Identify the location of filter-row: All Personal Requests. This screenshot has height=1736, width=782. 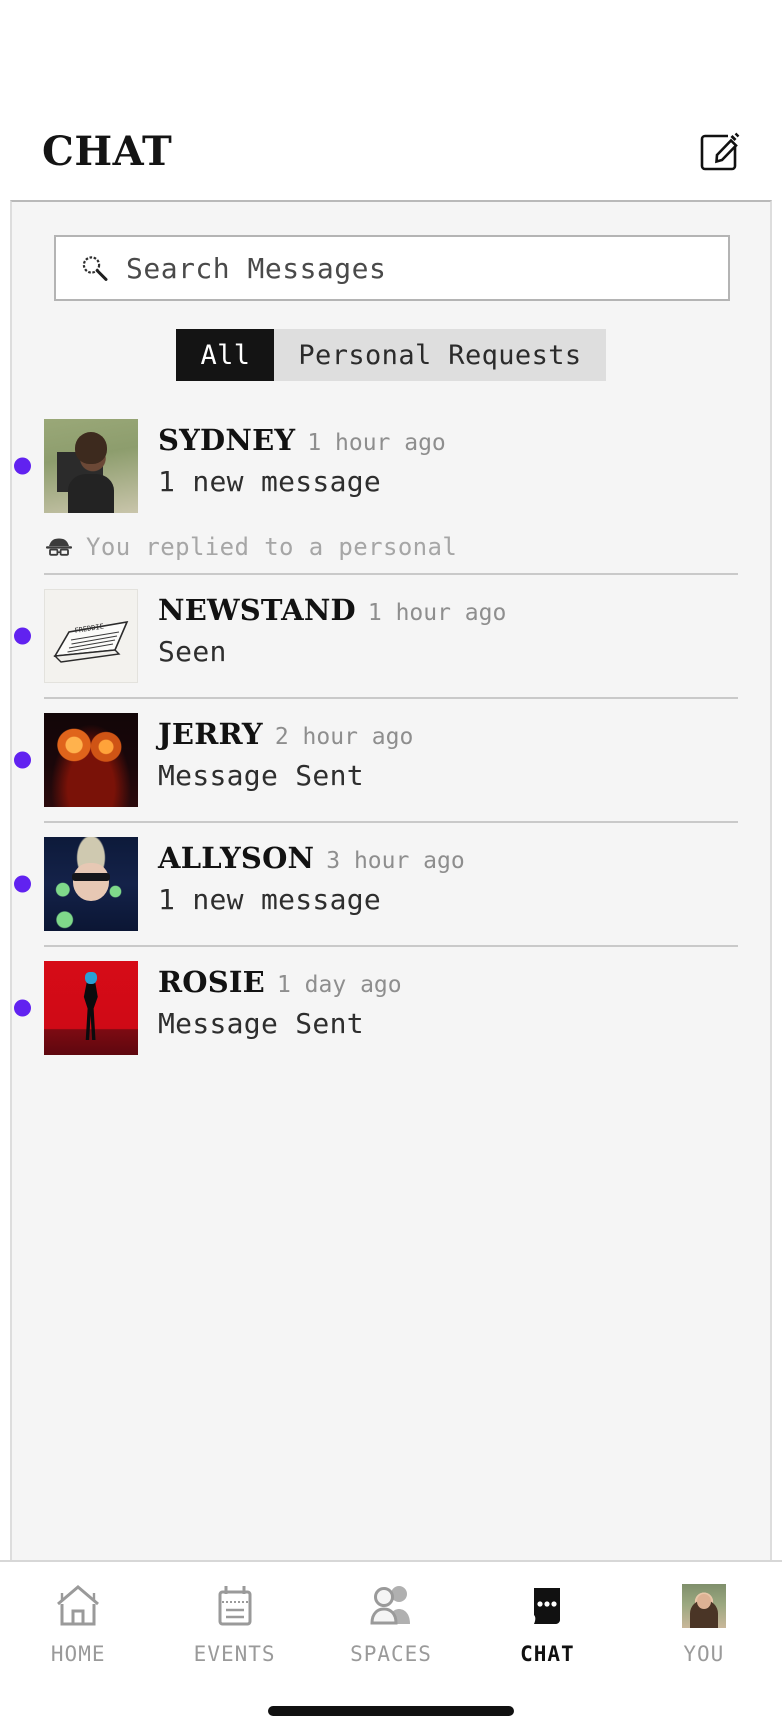
(391, 355).